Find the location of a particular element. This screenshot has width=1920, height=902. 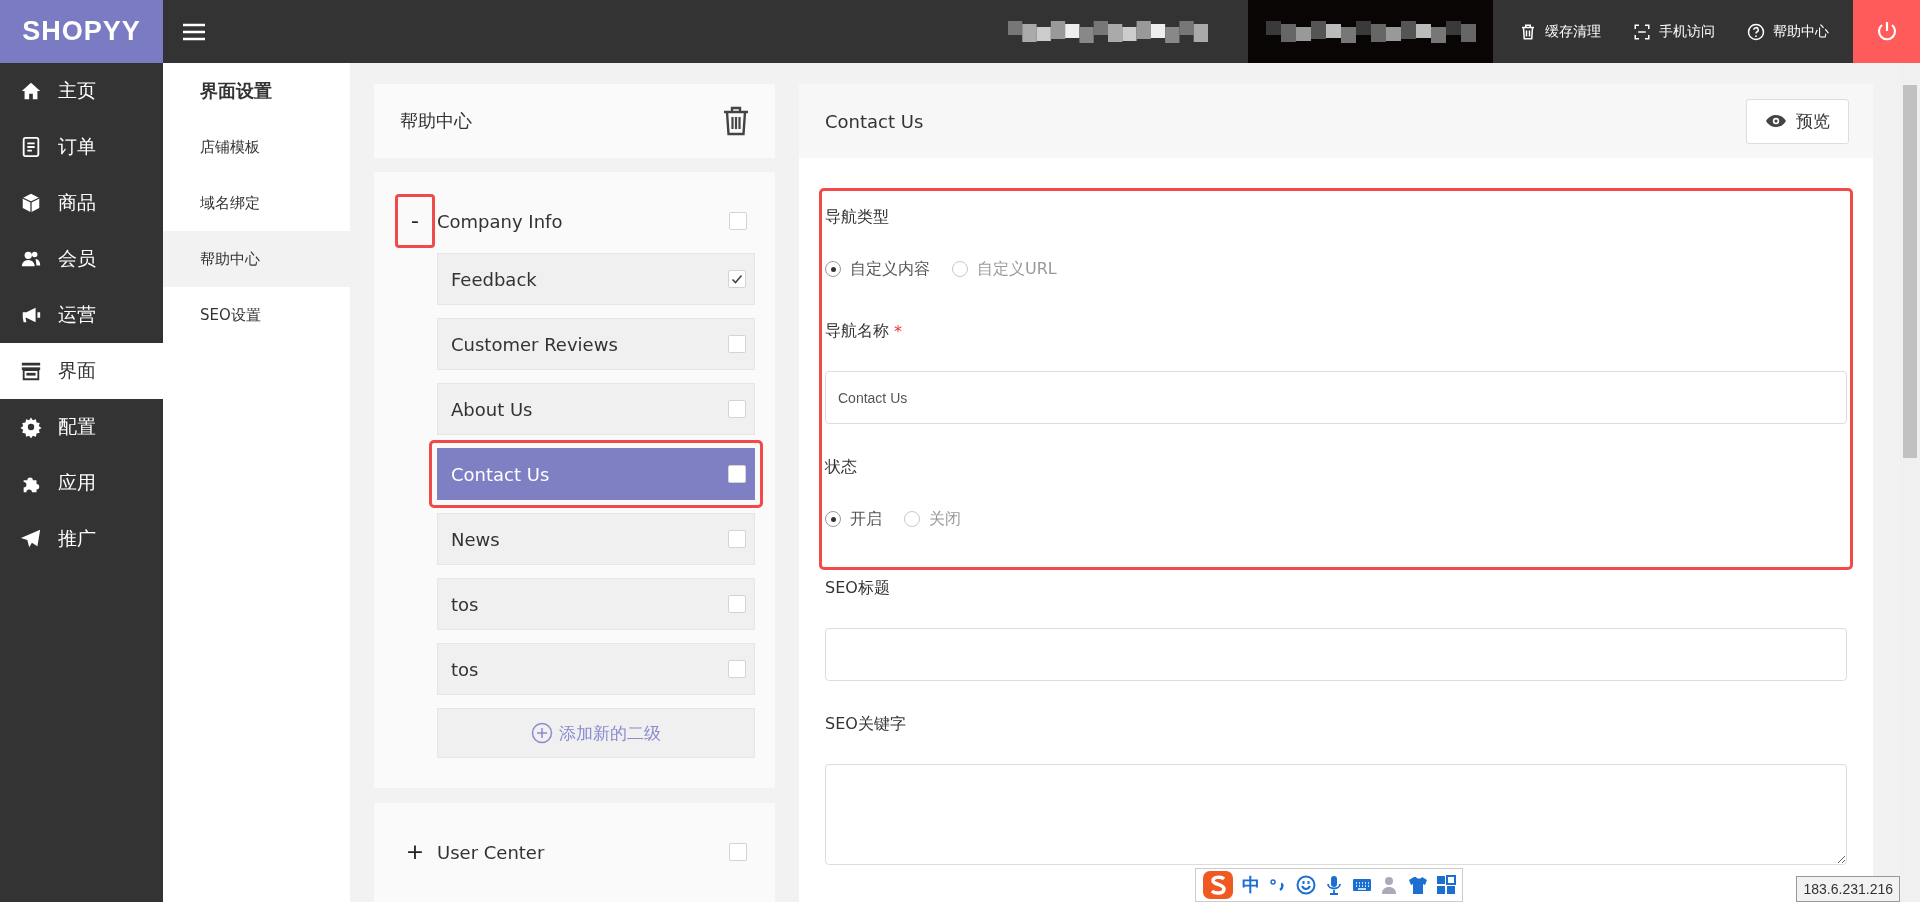

toolbar-button: 手机访问 is located at coordinates (1674, 31).